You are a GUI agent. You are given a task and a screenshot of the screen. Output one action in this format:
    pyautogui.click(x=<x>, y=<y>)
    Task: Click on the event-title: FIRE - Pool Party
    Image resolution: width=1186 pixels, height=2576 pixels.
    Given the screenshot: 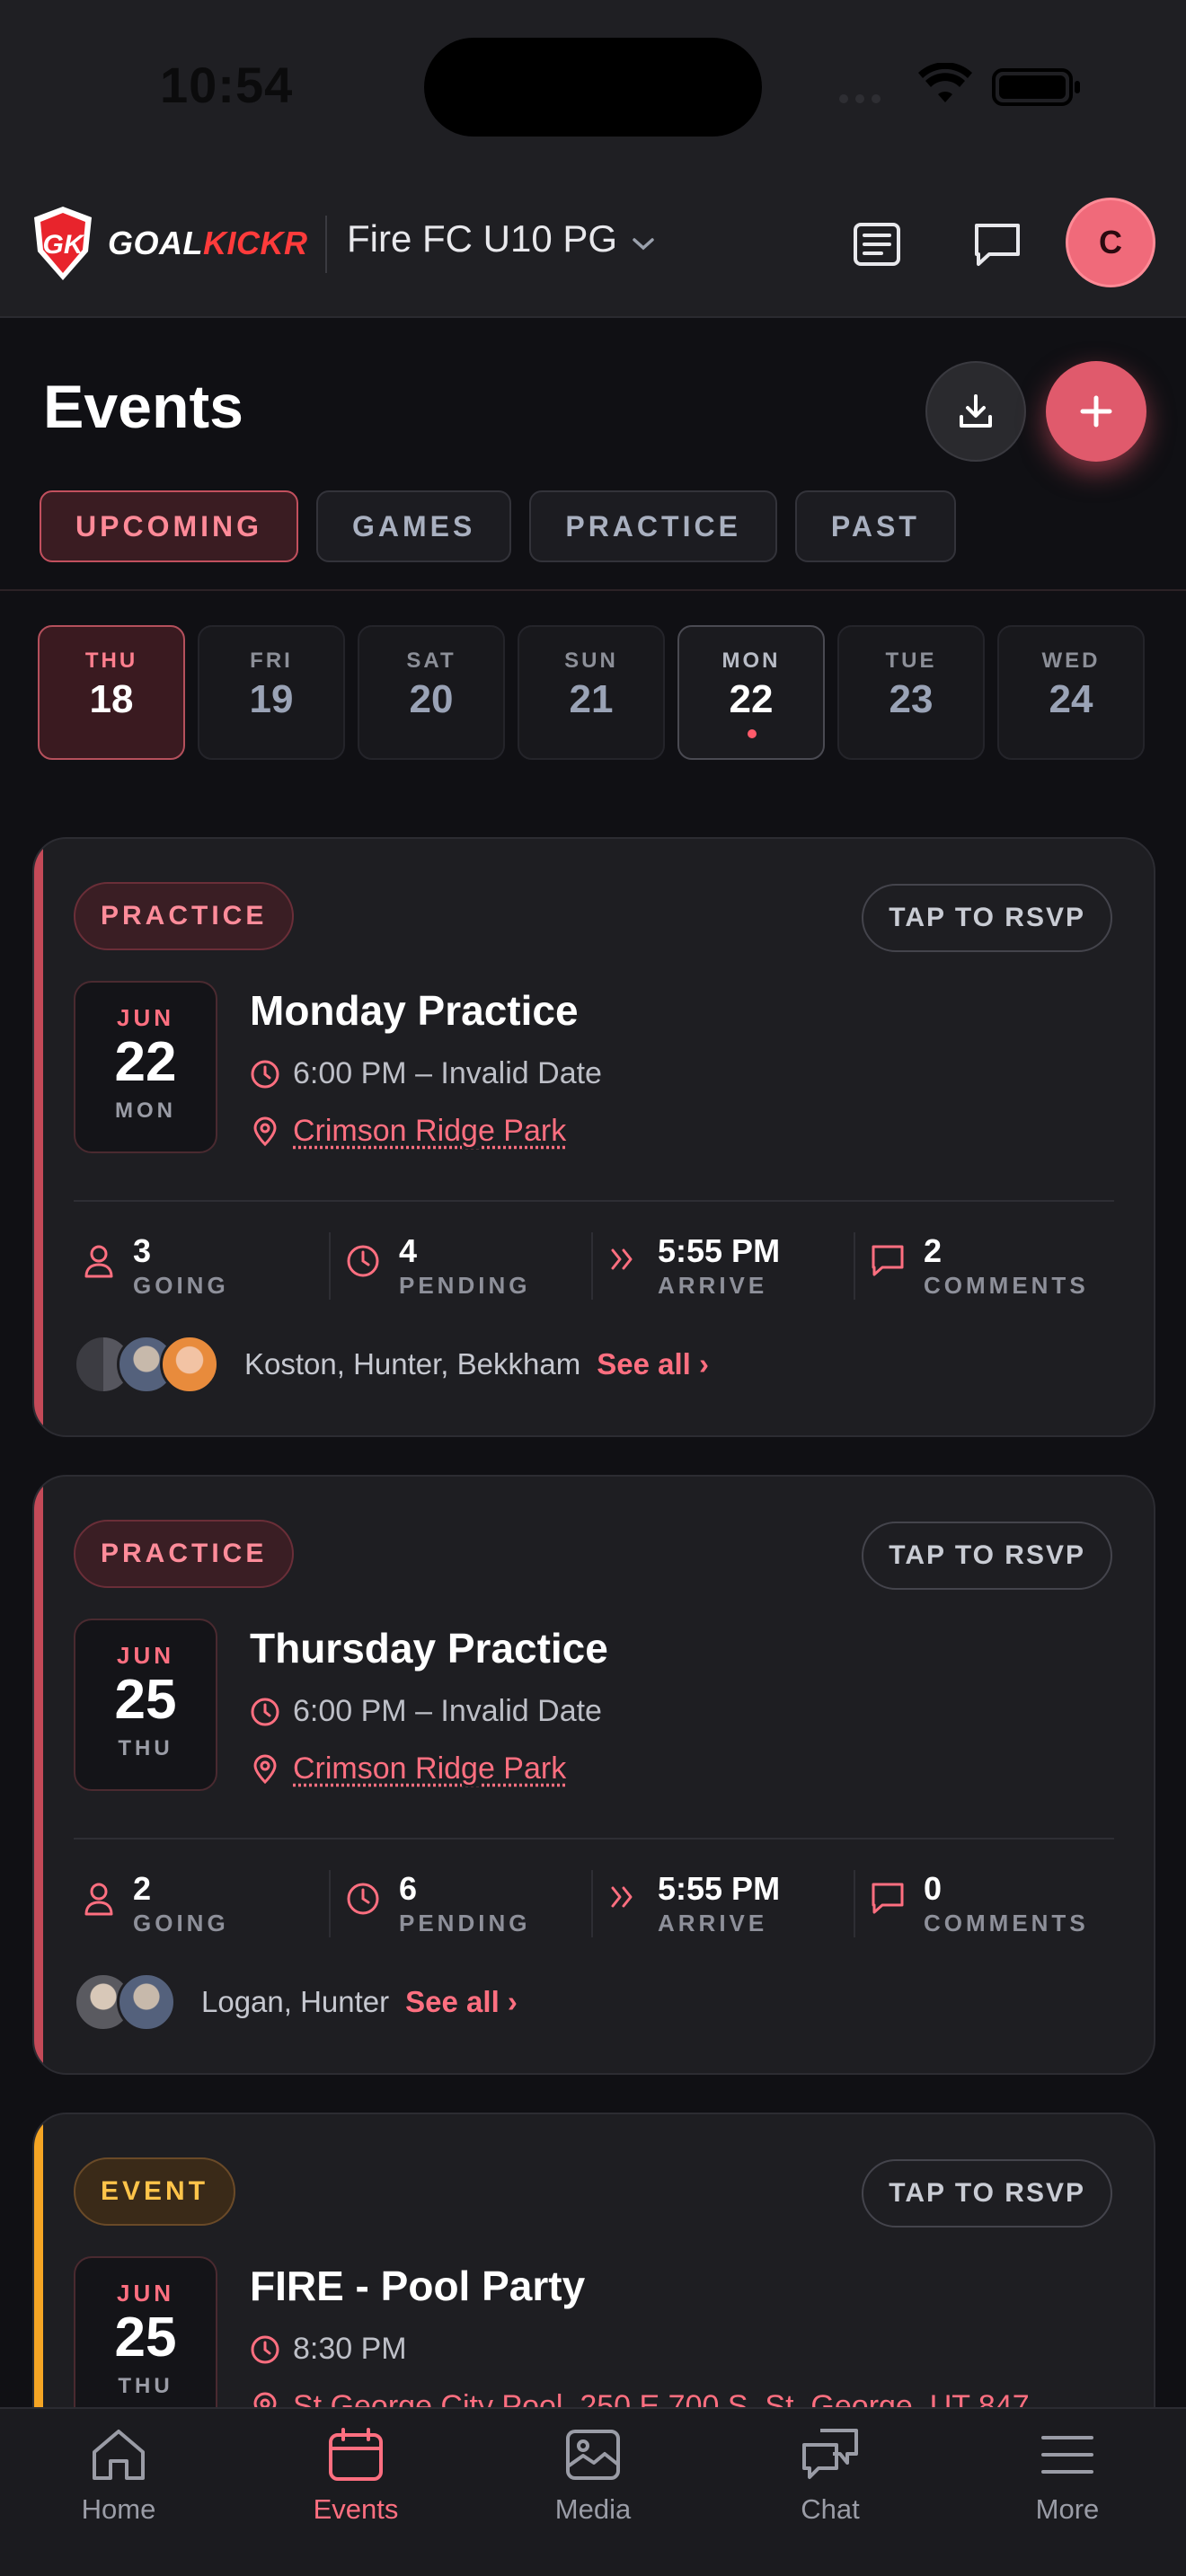 What is the action you would take?
    pyautogui.click(x=418, y=2286)
    